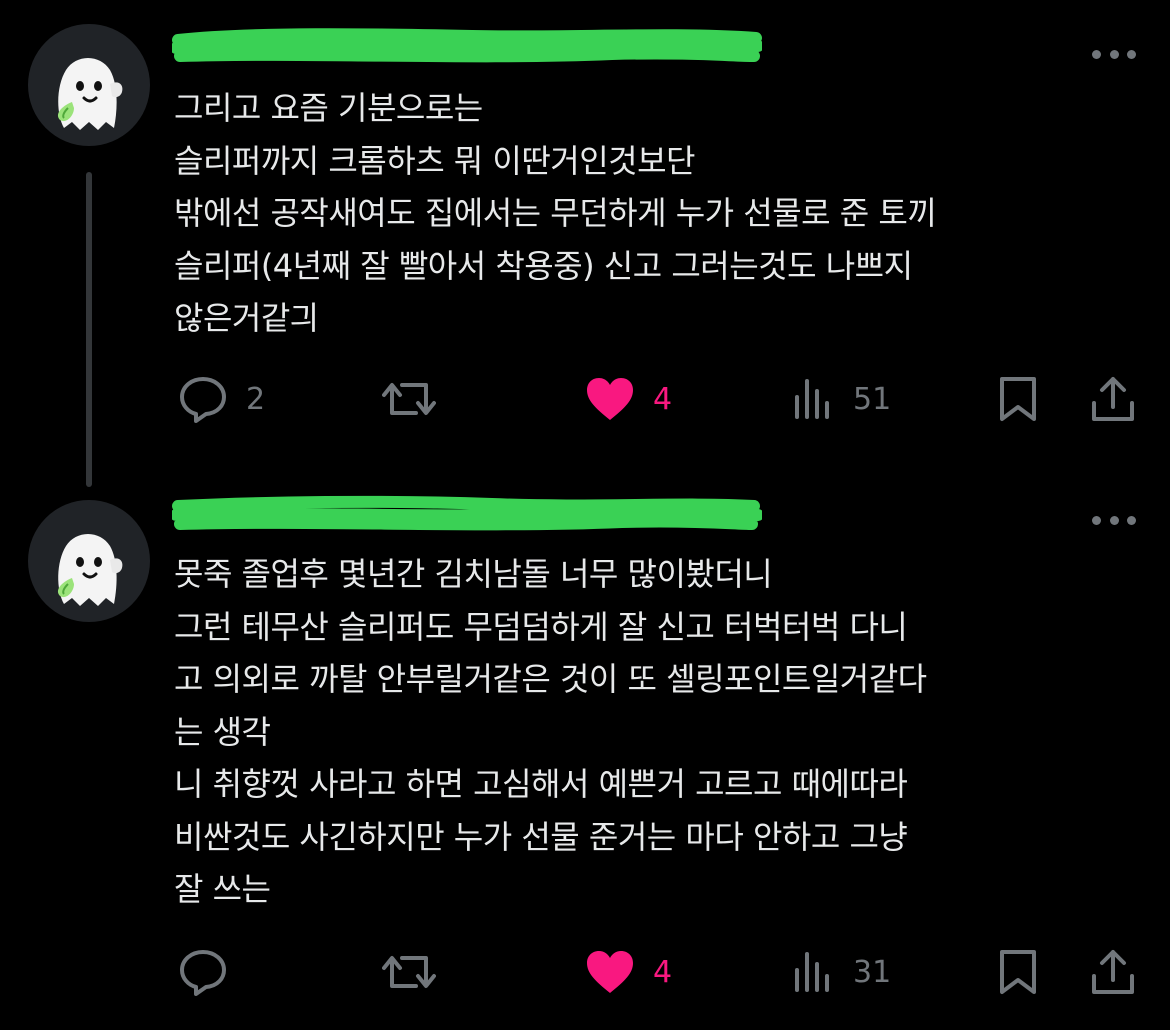  Describe the element at coordinates (842, 399) in the screenshot. I see `views-button: 51` at that location.